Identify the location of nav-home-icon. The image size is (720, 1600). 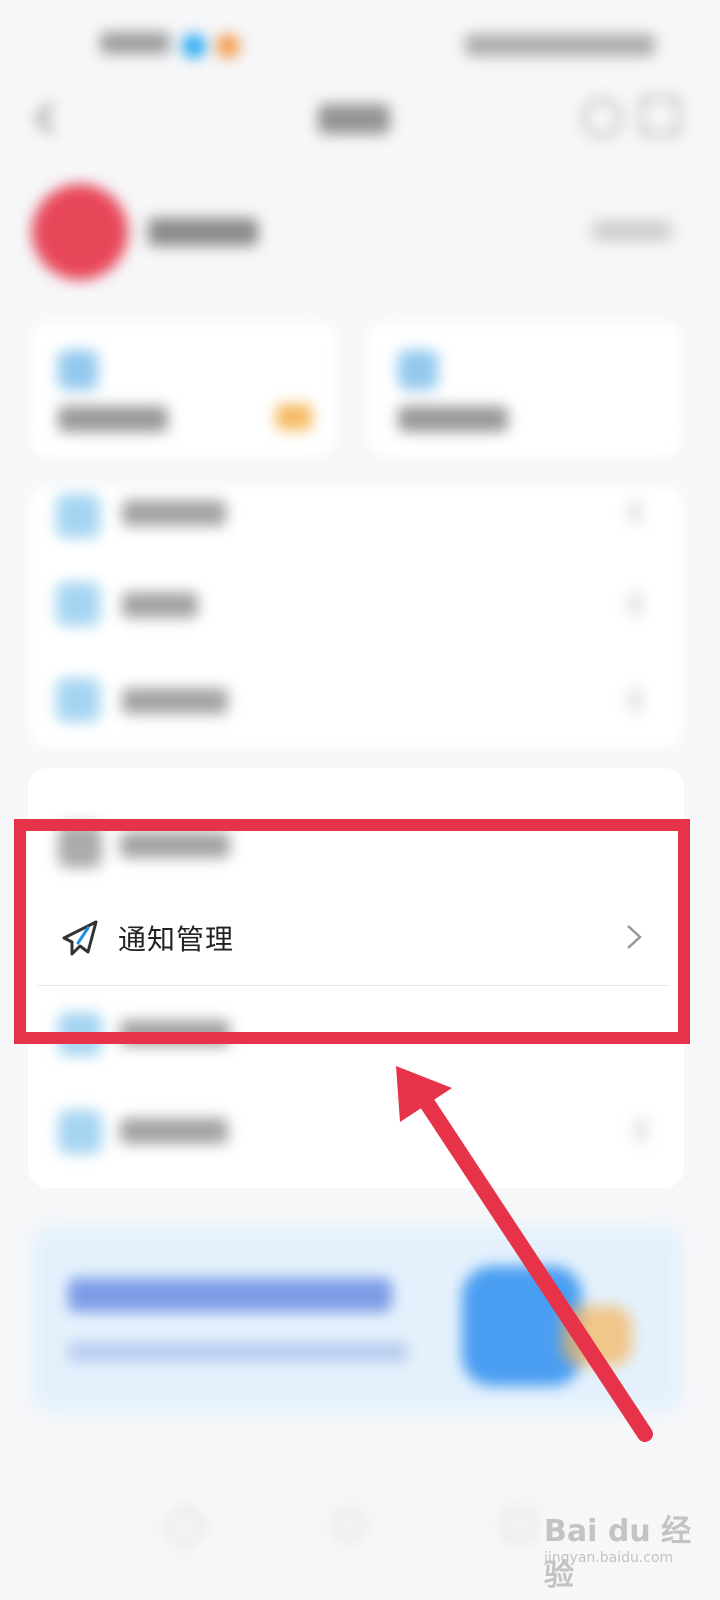
(349, 1525).